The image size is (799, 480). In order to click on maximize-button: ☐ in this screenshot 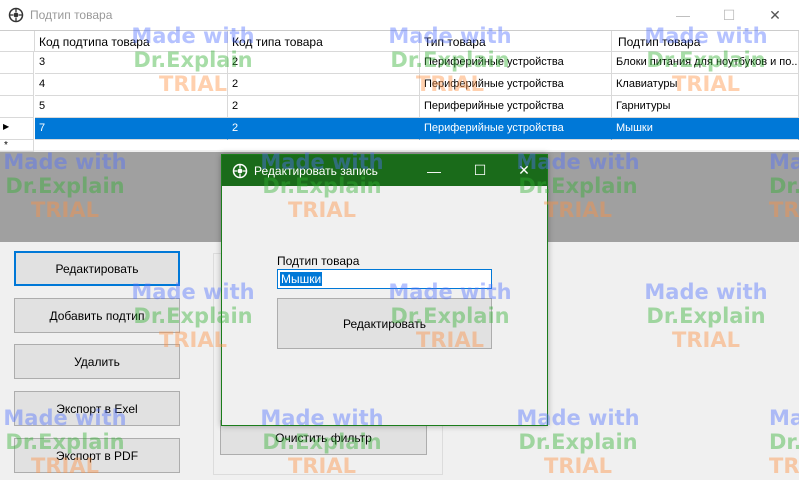, I will do `click(729, 15)`.